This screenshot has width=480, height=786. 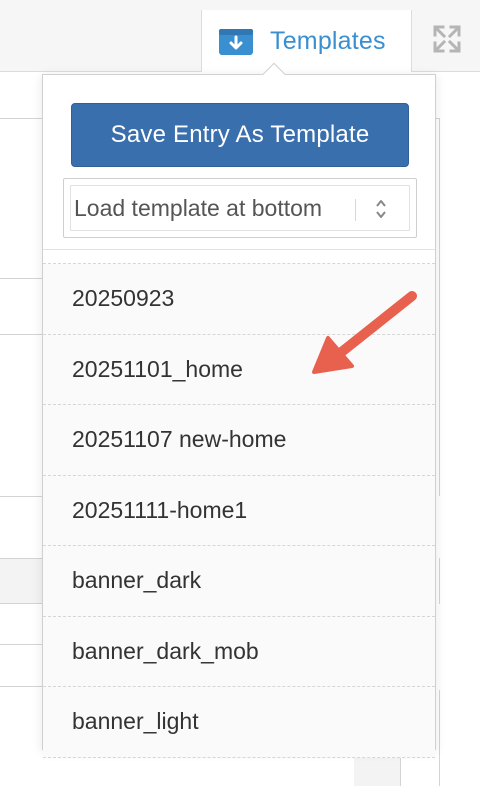 I want to click on templates-label: Templates, so click(x=328, y=40).